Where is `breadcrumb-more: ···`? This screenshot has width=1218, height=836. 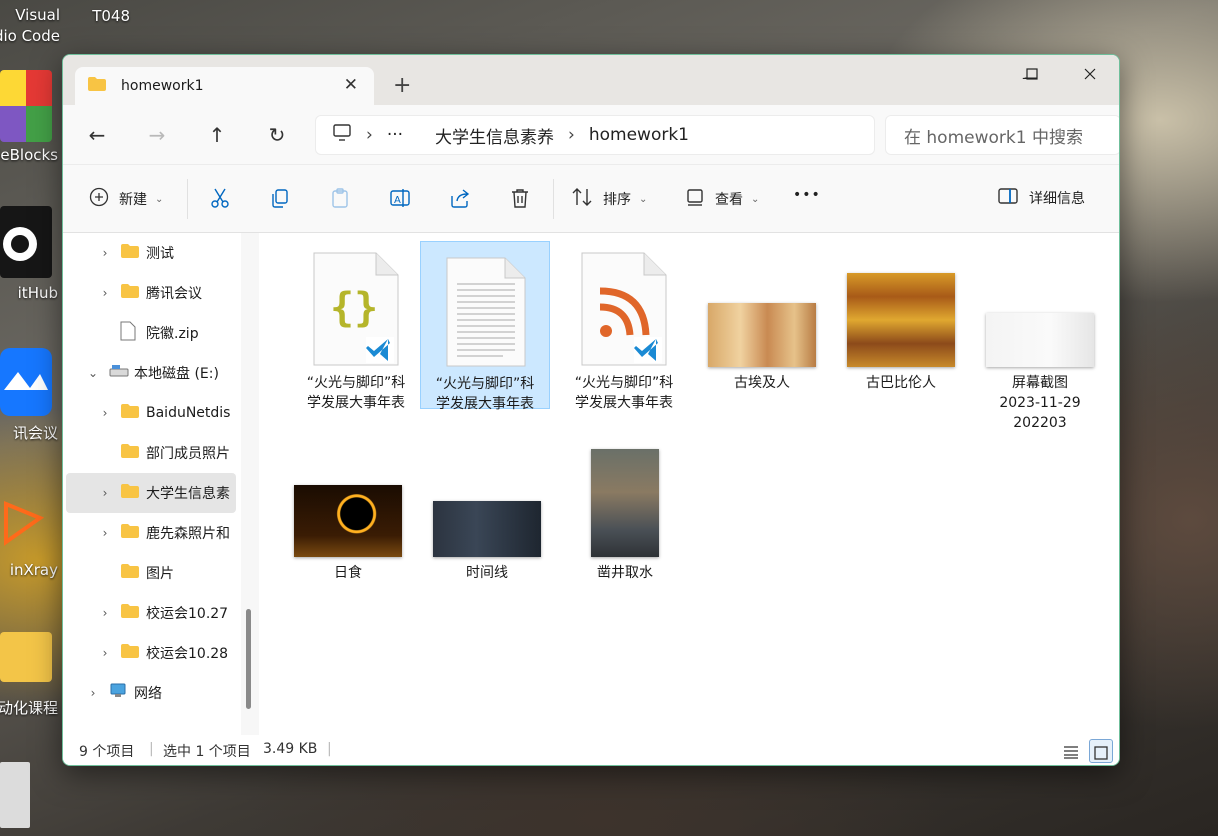
breadcrumb-more: ··· is located at coordinates (395, 135).